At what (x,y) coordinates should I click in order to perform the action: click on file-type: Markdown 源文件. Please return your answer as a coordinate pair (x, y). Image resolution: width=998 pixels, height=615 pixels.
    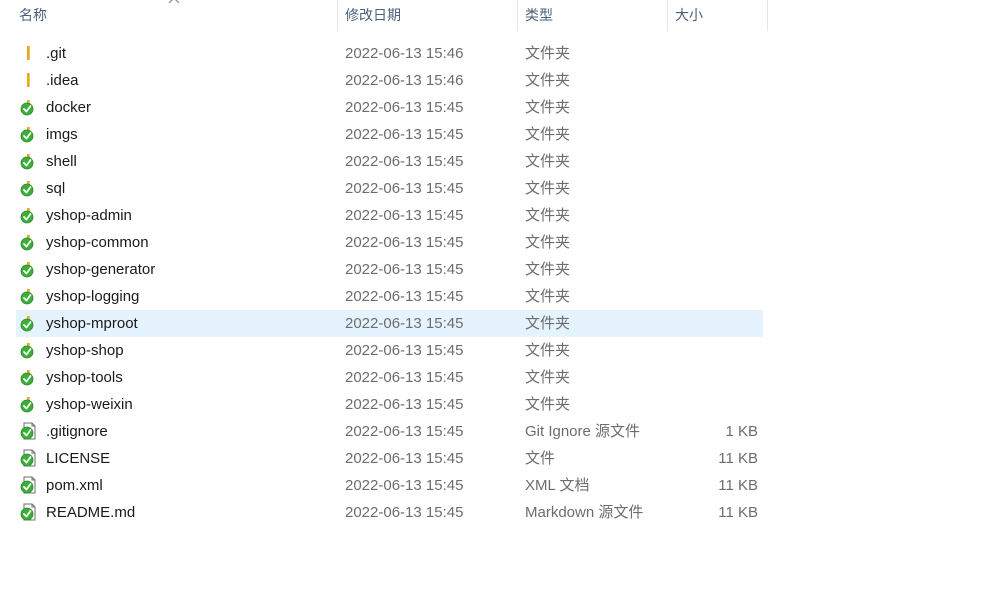
    Looking at the image, I should click on (584, 512).